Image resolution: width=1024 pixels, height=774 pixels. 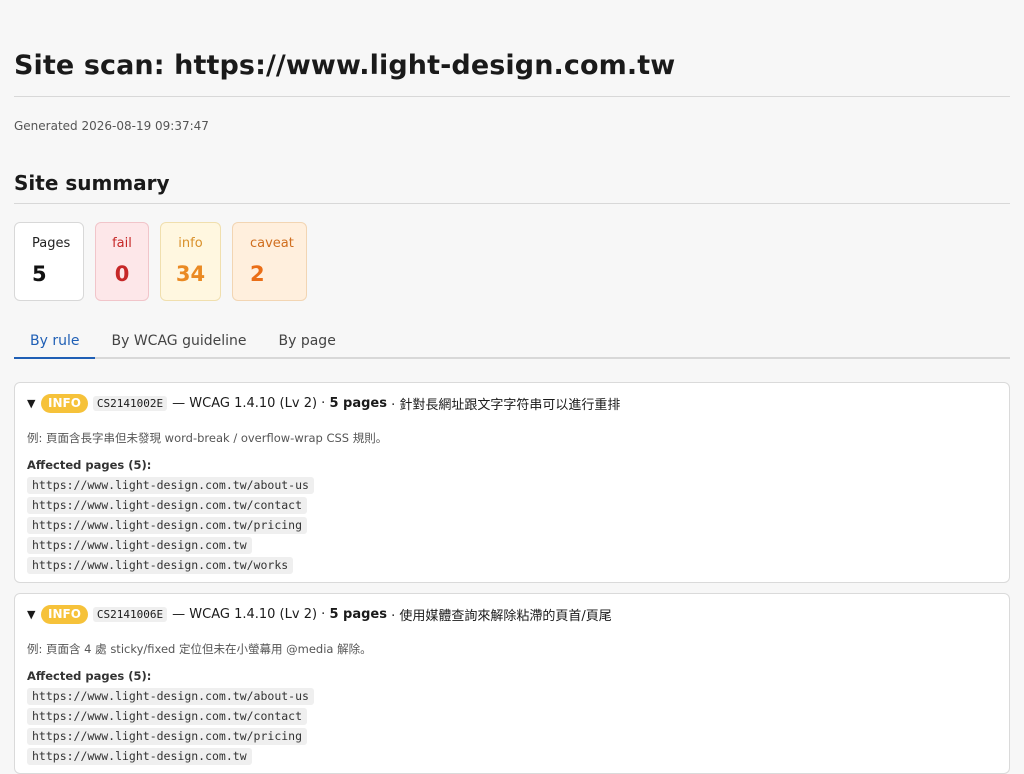 I want to click on tab-by-rule: By rule, so click(x=55, y=340).